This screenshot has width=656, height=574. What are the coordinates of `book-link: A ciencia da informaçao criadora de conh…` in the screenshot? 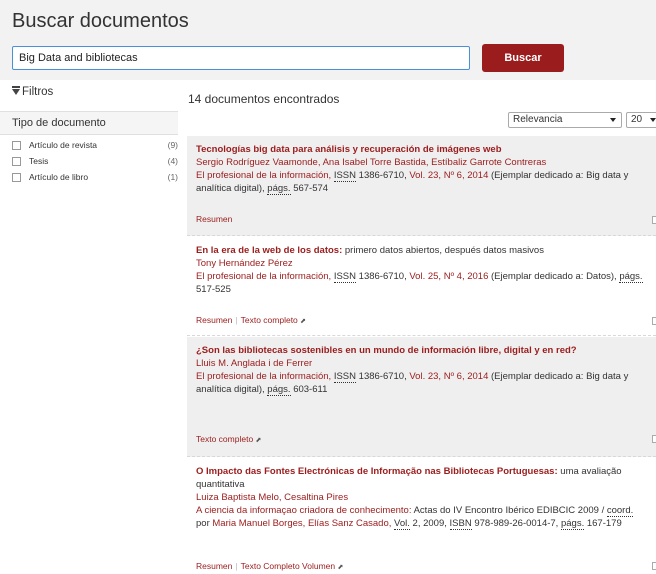 It's located at (303, 510).